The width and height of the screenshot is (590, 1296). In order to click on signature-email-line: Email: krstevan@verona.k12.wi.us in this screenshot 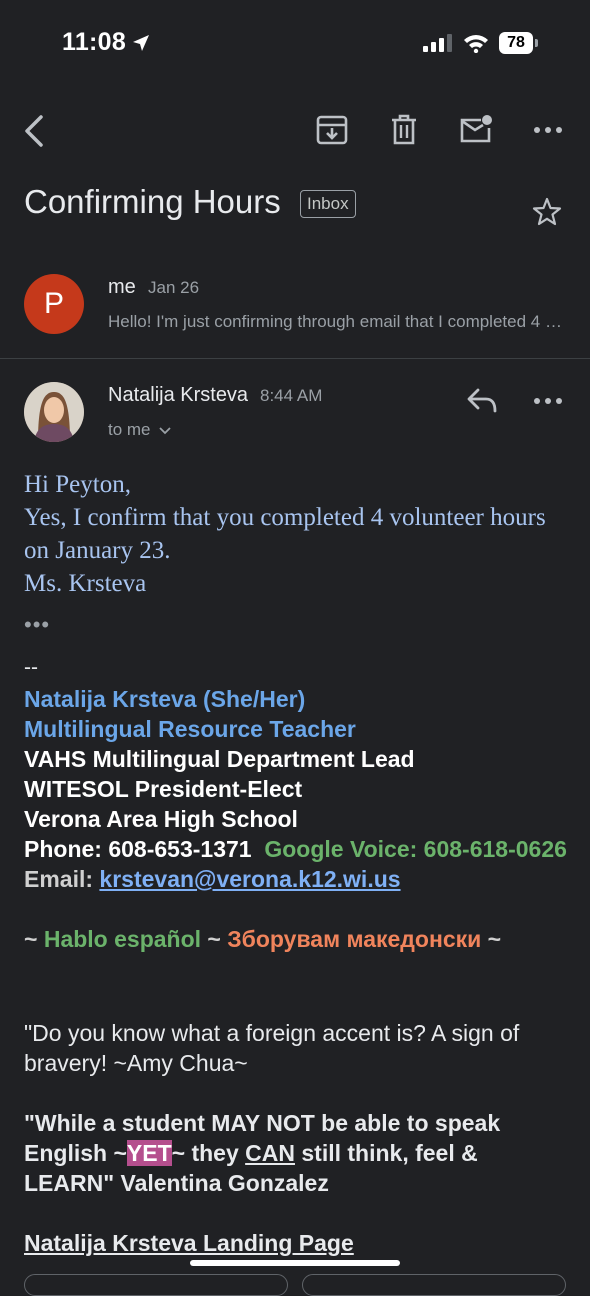, I will do `click(296, 879)`.